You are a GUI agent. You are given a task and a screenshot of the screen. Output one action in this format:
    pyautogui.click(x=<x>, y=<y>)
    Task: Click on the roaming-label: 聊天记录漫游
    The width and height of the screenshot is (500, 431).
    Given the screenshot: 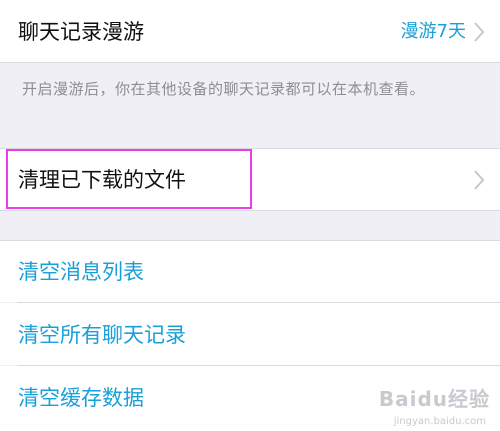 What is the action you would take?
    pyautogui.click(x=81, y=32)
    